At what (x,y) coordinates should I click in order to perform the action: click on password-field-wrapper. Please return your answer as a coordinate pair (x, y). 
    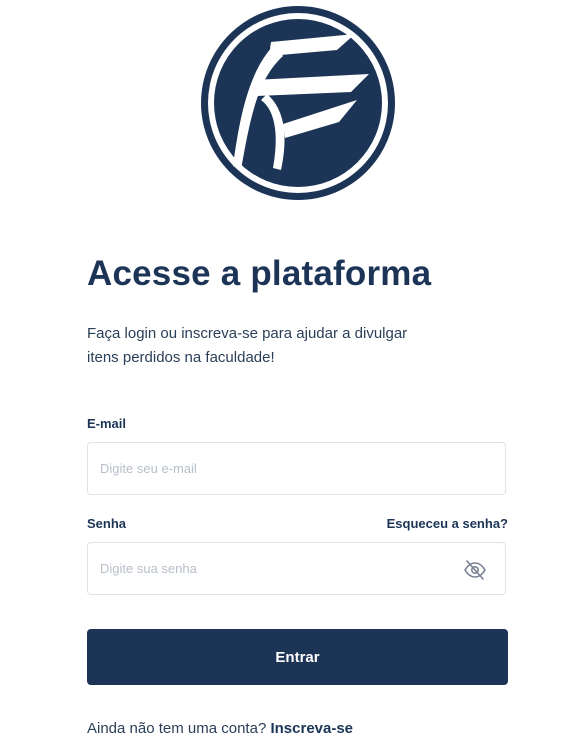
    Looking at the image, I should click on (296, 568).